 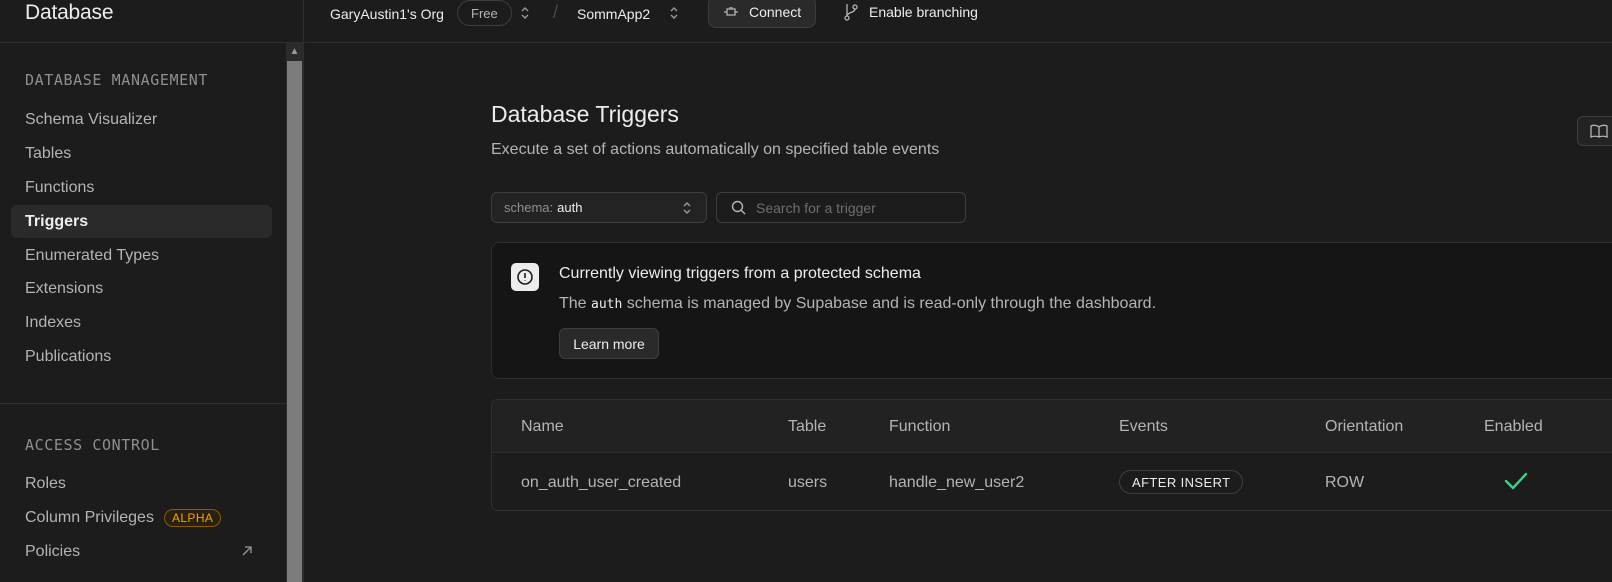 What do you see at coordinates (599, 207) in the screenshot?
I see `schema-select: schema: auth` at bounding box center [599, 207].